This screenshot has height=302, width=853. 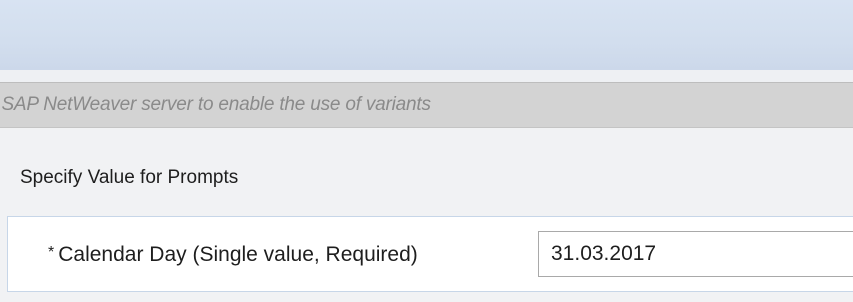 What do you see at coordinates (129, 177) in the screenshot?
I see `section-title: Specify Value for Prompts` at bounding box center [129, 177].